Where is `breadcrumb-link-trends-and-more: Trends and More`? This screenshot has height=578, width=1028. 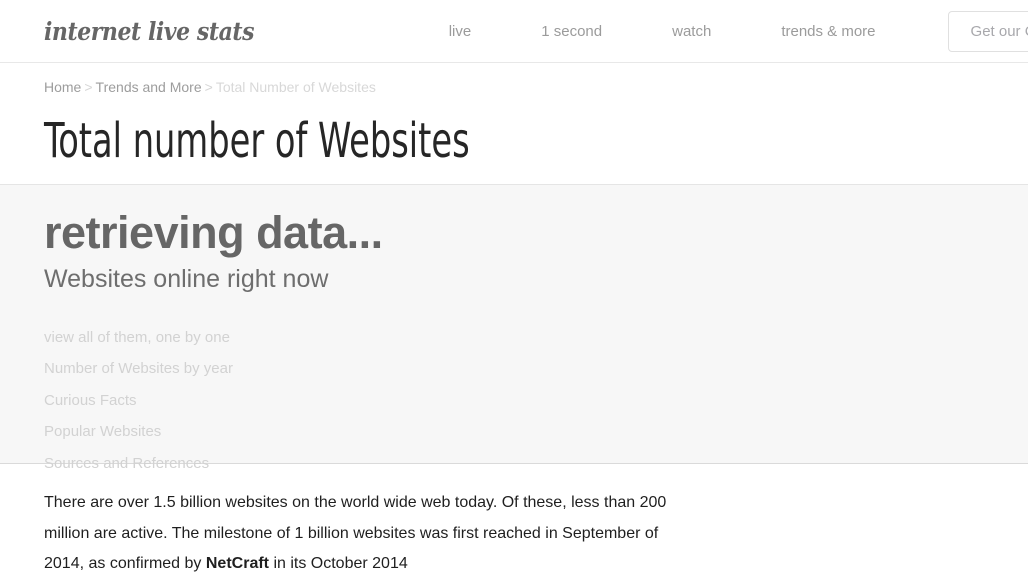
breadcrumb-link-trends-and-more: Trends and More is located at coordinates (149, 87).